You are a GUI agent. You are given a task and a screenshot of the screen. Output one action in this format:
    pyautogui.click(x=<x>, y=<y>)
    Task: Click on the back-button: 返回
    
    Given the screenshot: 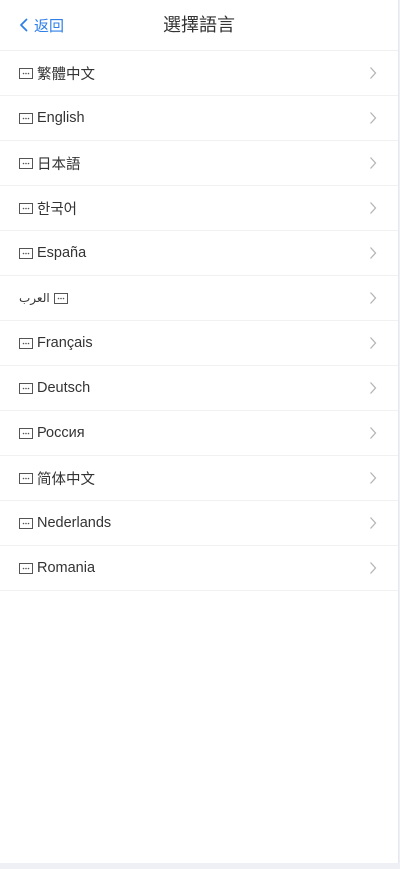 What is the action you would take?
    pyautogui.click(x=41, y=25)
    